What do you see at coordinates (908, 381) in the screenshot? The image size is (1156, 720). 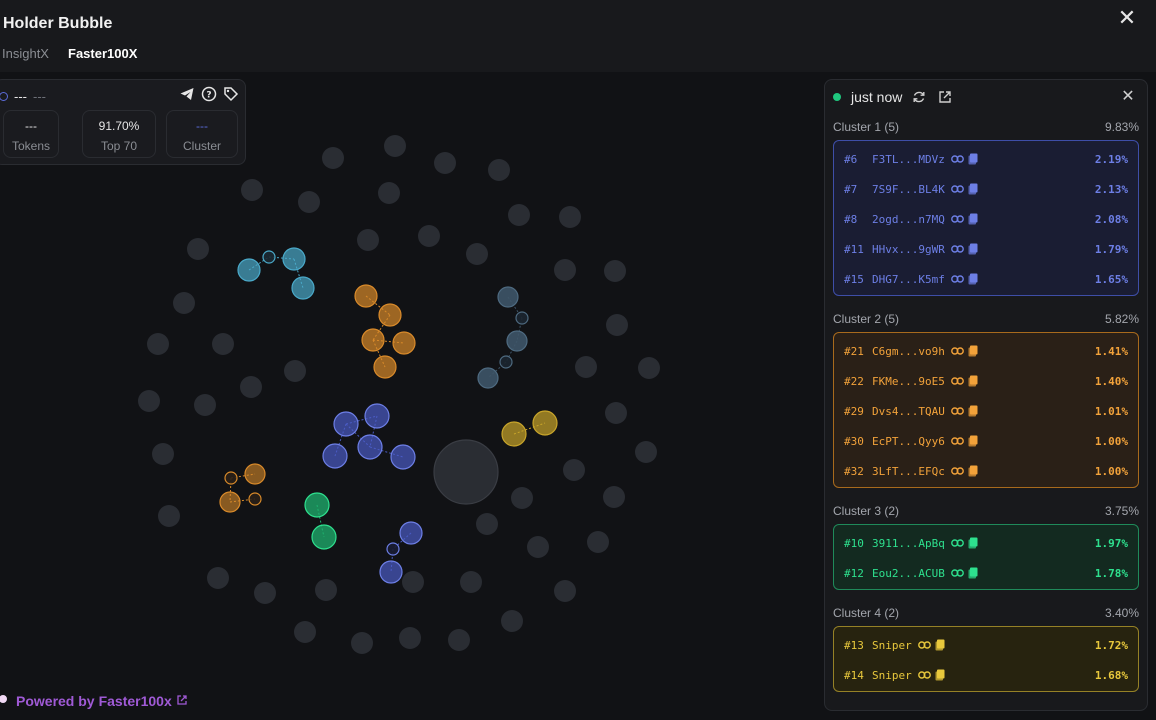 I see `holder-address: FKMe...9oE5` at bounding box center [908, 381].